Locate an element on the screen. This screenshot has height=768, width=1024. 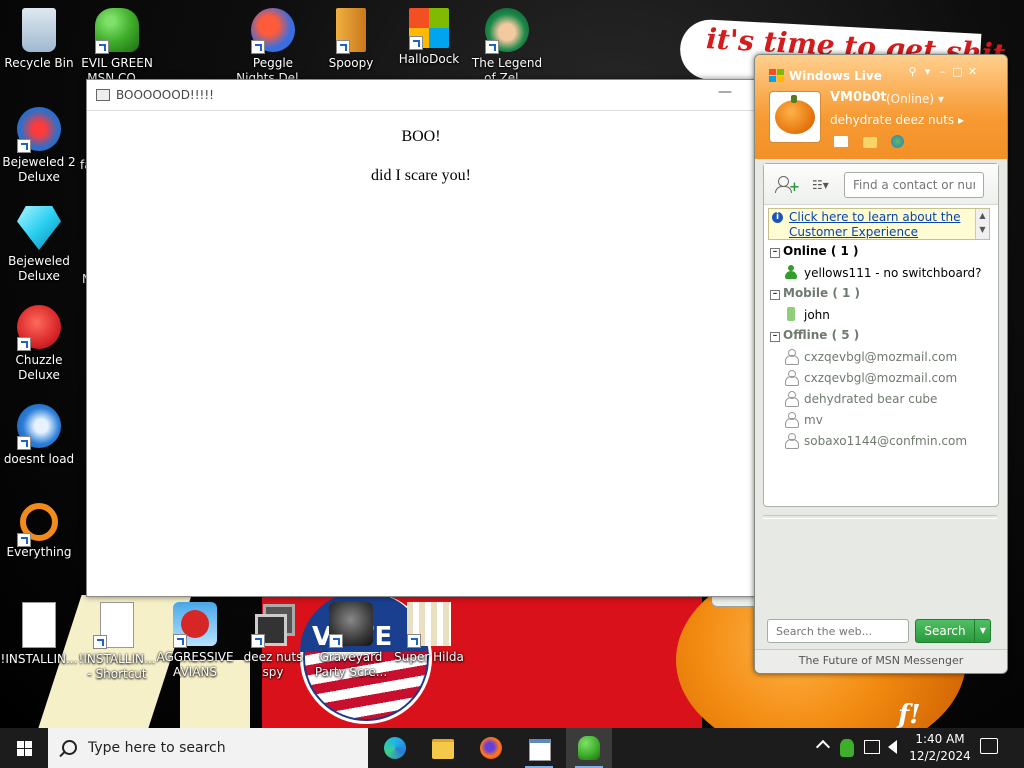
network-icon is located at coordinates (872, 747).